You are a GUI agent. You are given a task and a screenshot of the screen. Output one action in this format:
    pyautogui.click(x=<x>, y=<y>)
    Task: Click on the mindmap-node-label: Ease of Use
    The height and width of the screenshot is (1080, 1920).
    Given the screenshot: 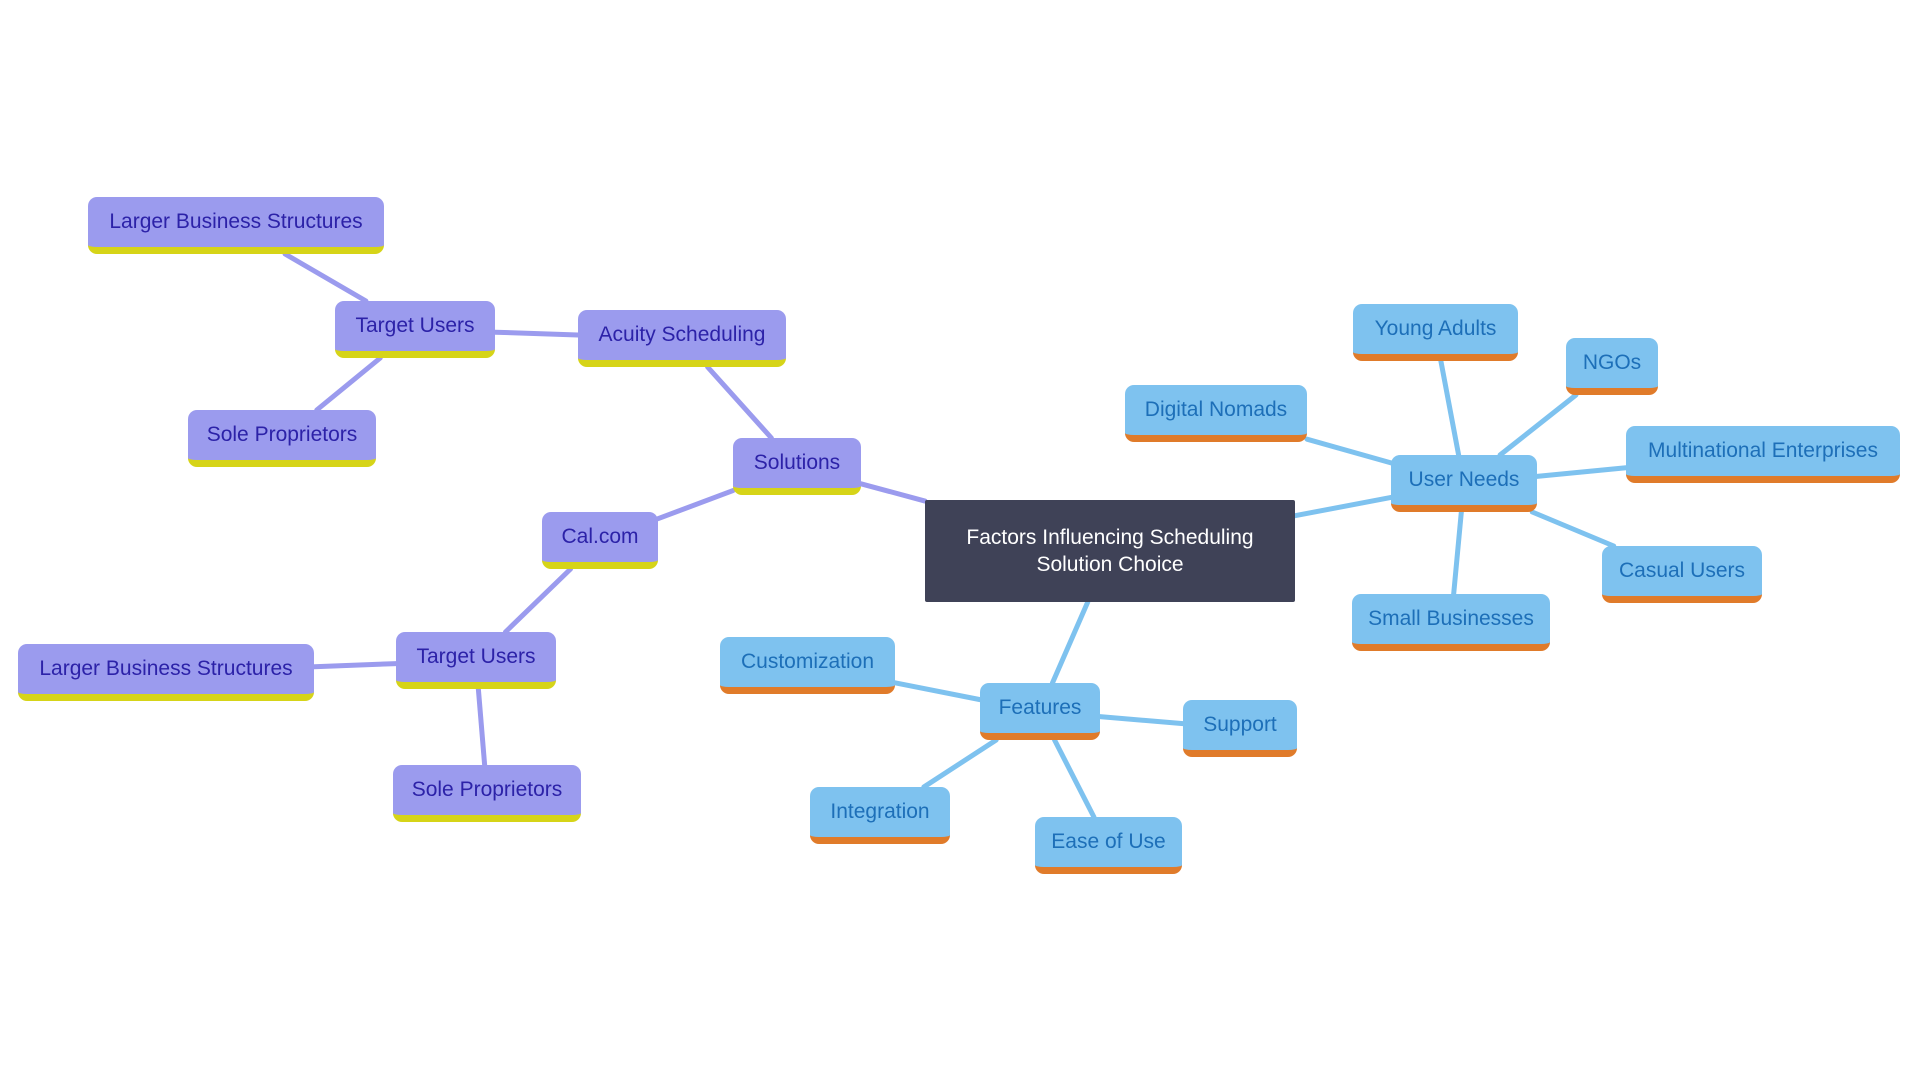 What is the action you would take?
    pyautogui.click(x=1108, y=841)
    